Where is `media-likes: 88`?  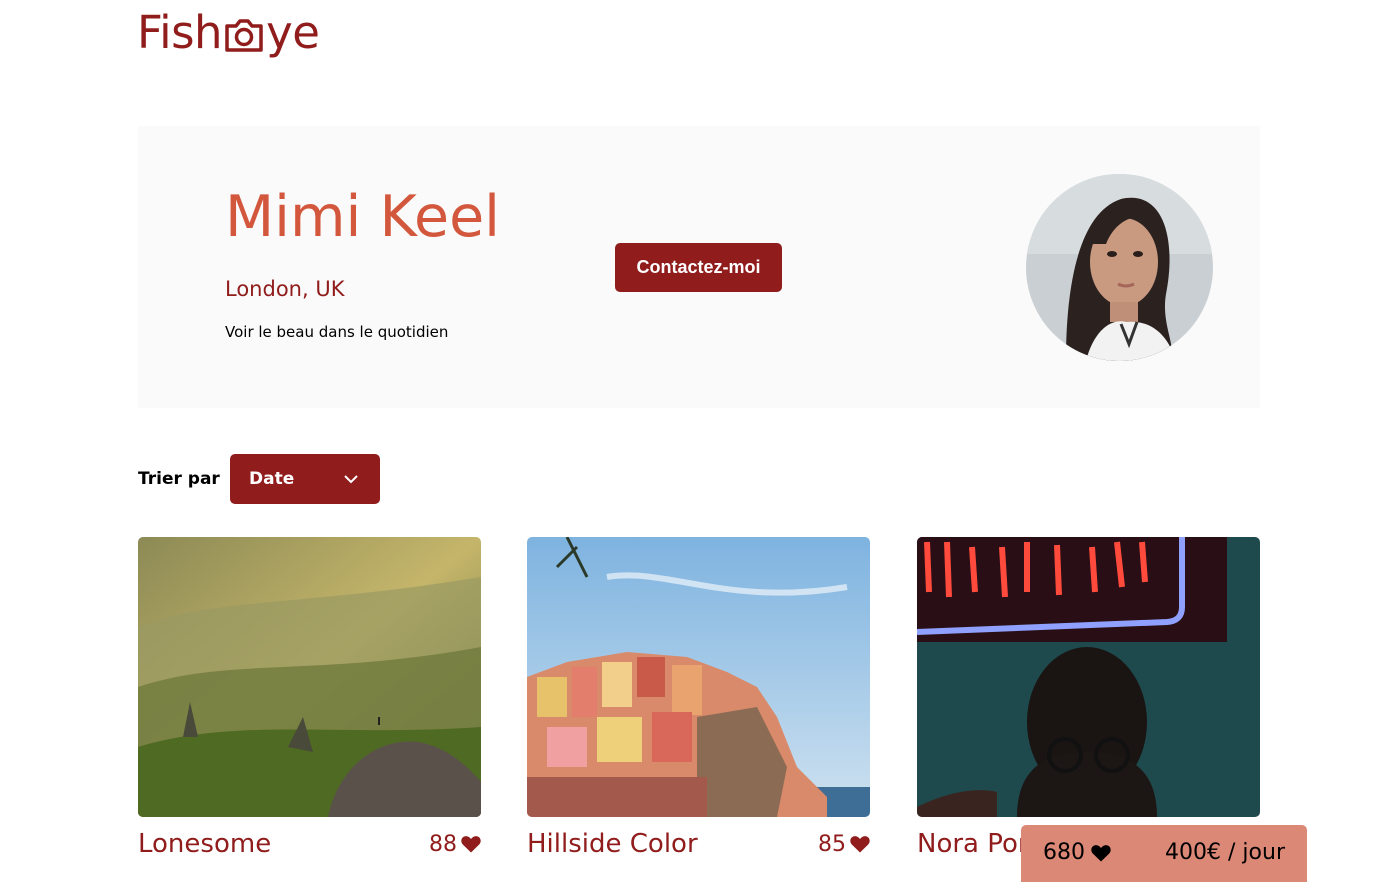
media-likes: 88 is located at coordinates (455, 844).